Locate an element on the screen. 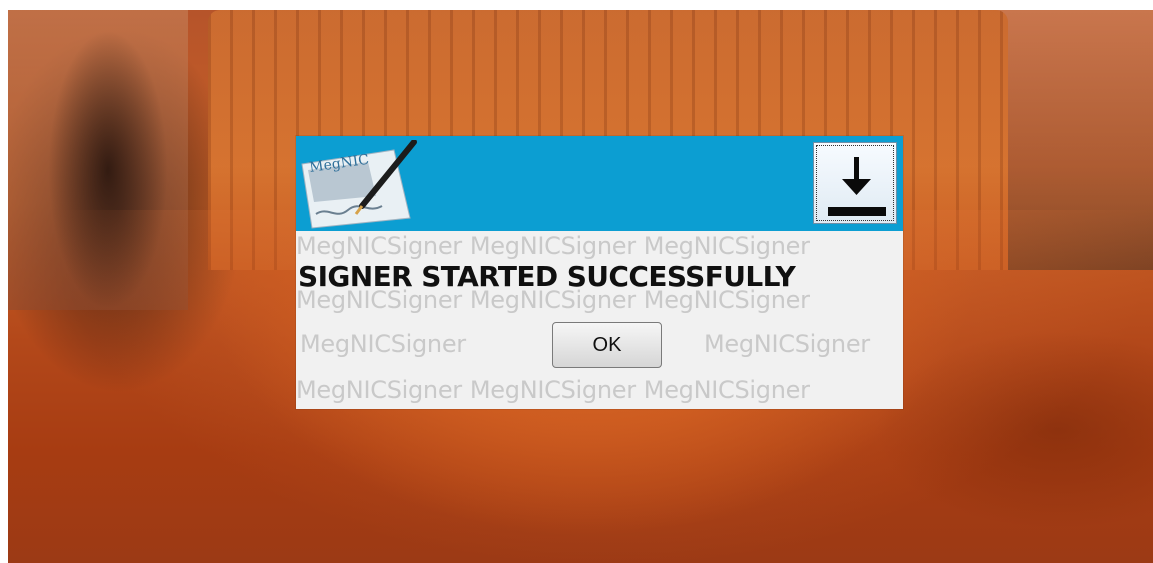 Image resolution: width=1153 pixels, height=563 pixels. ok-button: OK is located at coordinates (607, 345).